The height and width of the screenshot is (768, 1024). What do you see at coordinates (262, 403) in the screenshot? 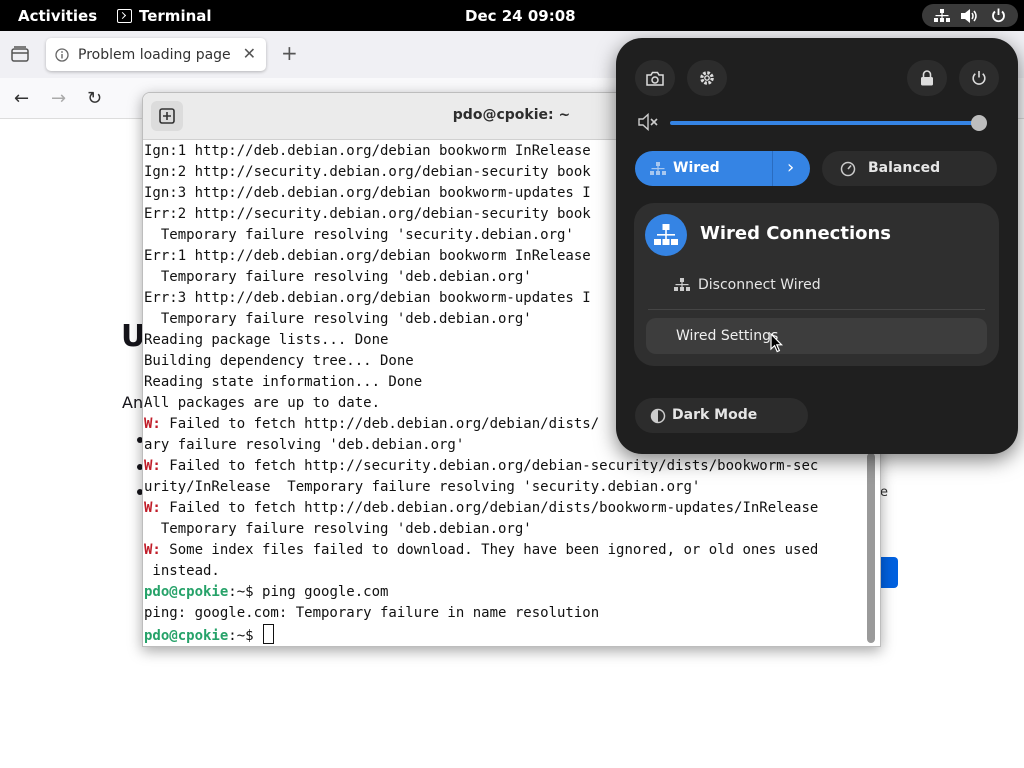
I see `terminal-line-text: All packages are up to date.` at bounding box center [262, 403].